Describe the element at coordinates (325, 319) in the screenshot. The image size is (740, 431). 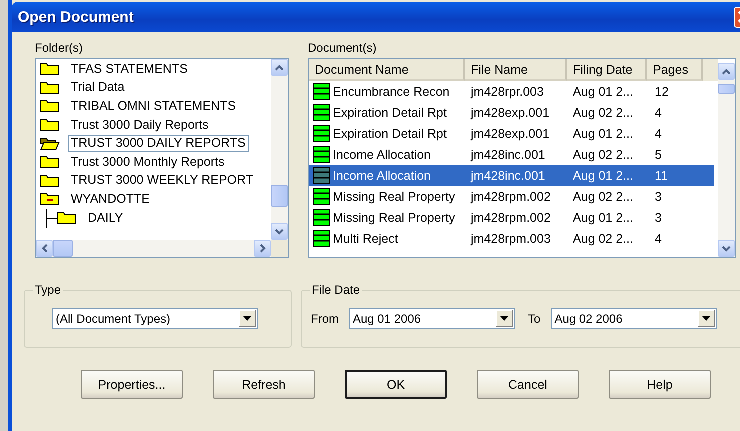
I see `from-label: From` at that location.